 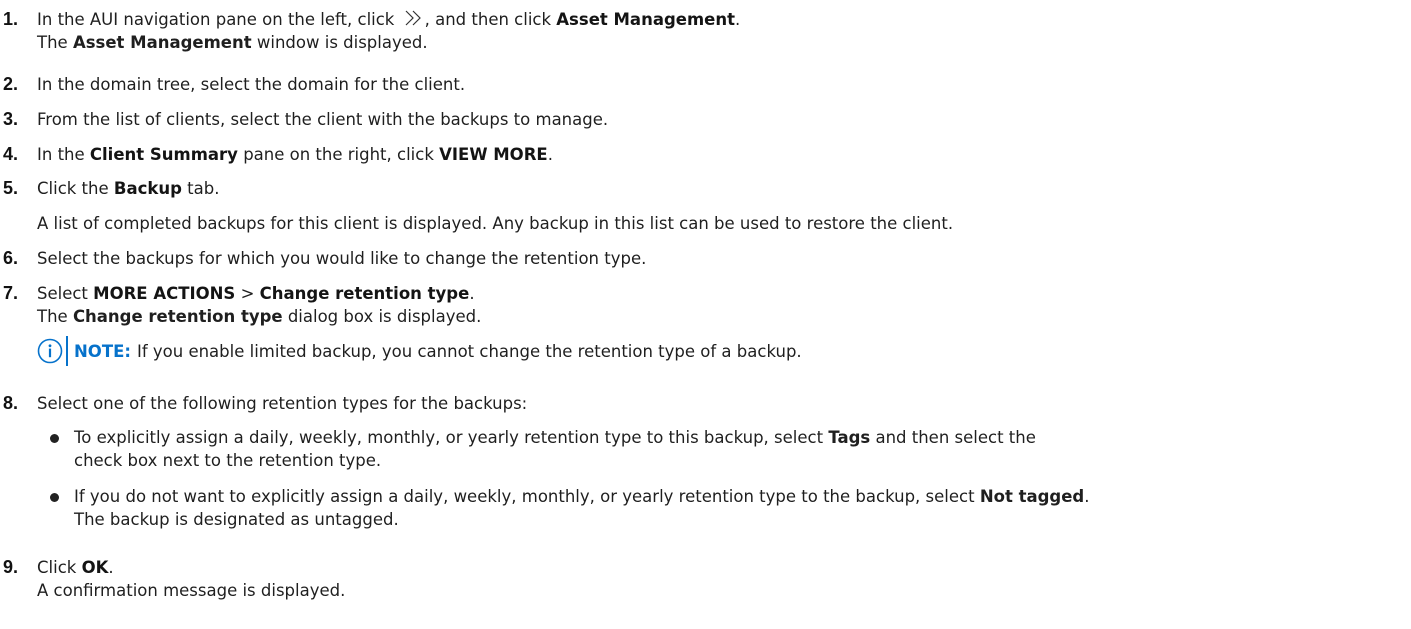 I want to click on ui-term: Client Summary, so click(x=163, y=154).